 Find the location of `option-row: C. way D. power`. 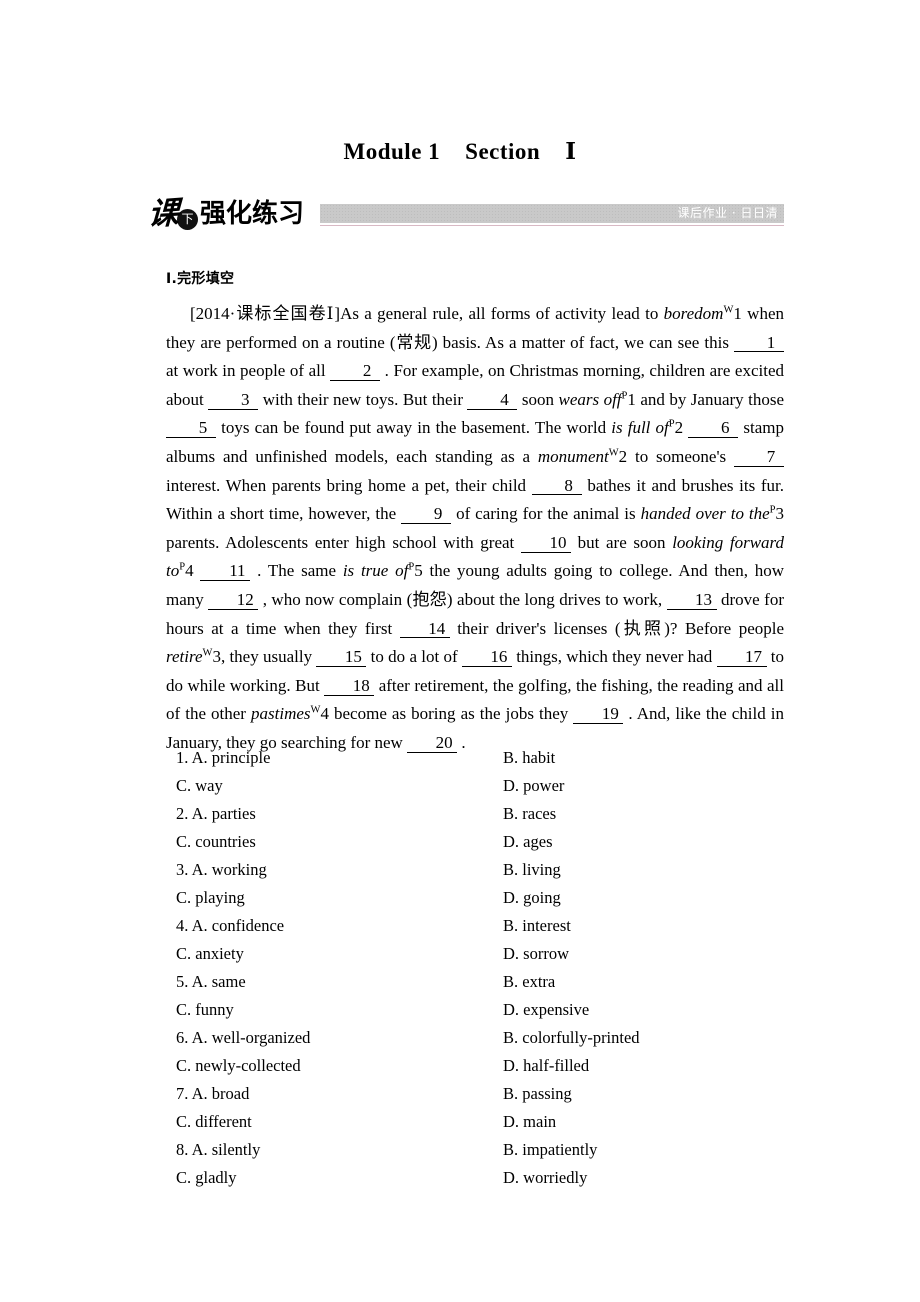

option-row: C. way D. power is located at coordinates (475, 790).